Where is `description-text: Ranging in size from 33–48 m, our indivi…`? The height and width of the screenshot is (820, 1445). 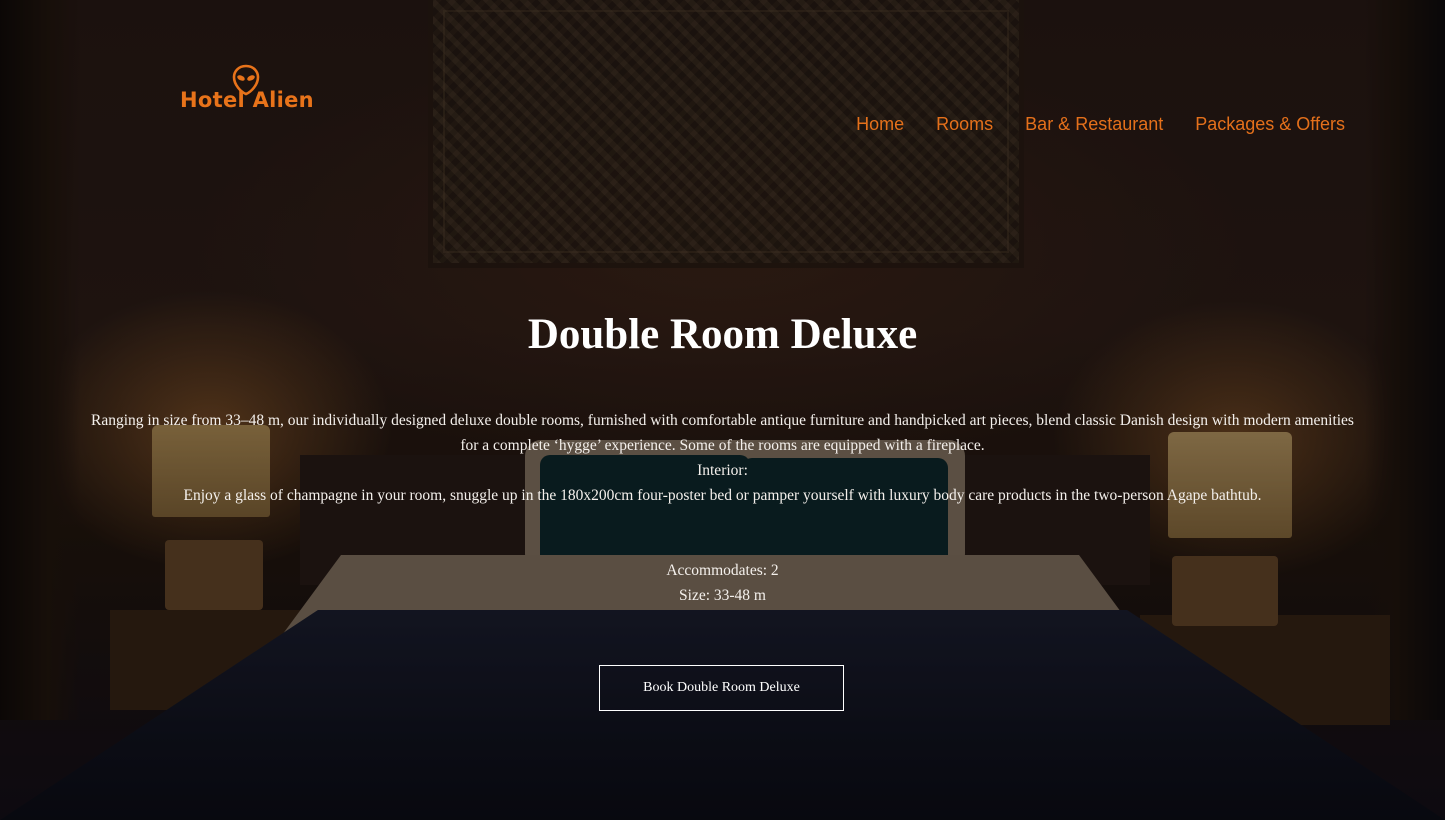
description-text: Ranging in size from 33–48 m, our indivi… is located at coordinates (722, 433).